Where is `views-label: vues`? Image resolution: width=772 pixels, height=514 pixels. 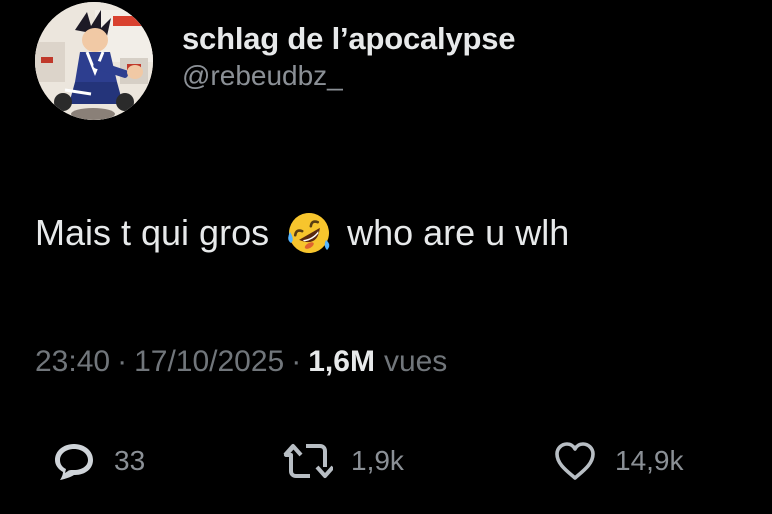
views-label: vues is located at coordinates (415, 361).